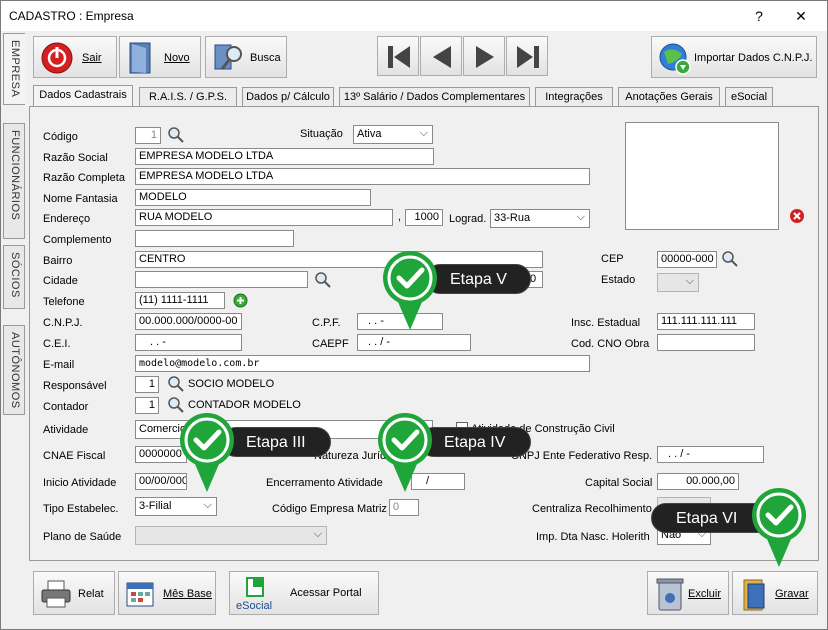 This screenshot has width=828, height=630. Describe the element at coordinates (176, 384) in the screenshot. I see `search-responsavel-icon` at that location.